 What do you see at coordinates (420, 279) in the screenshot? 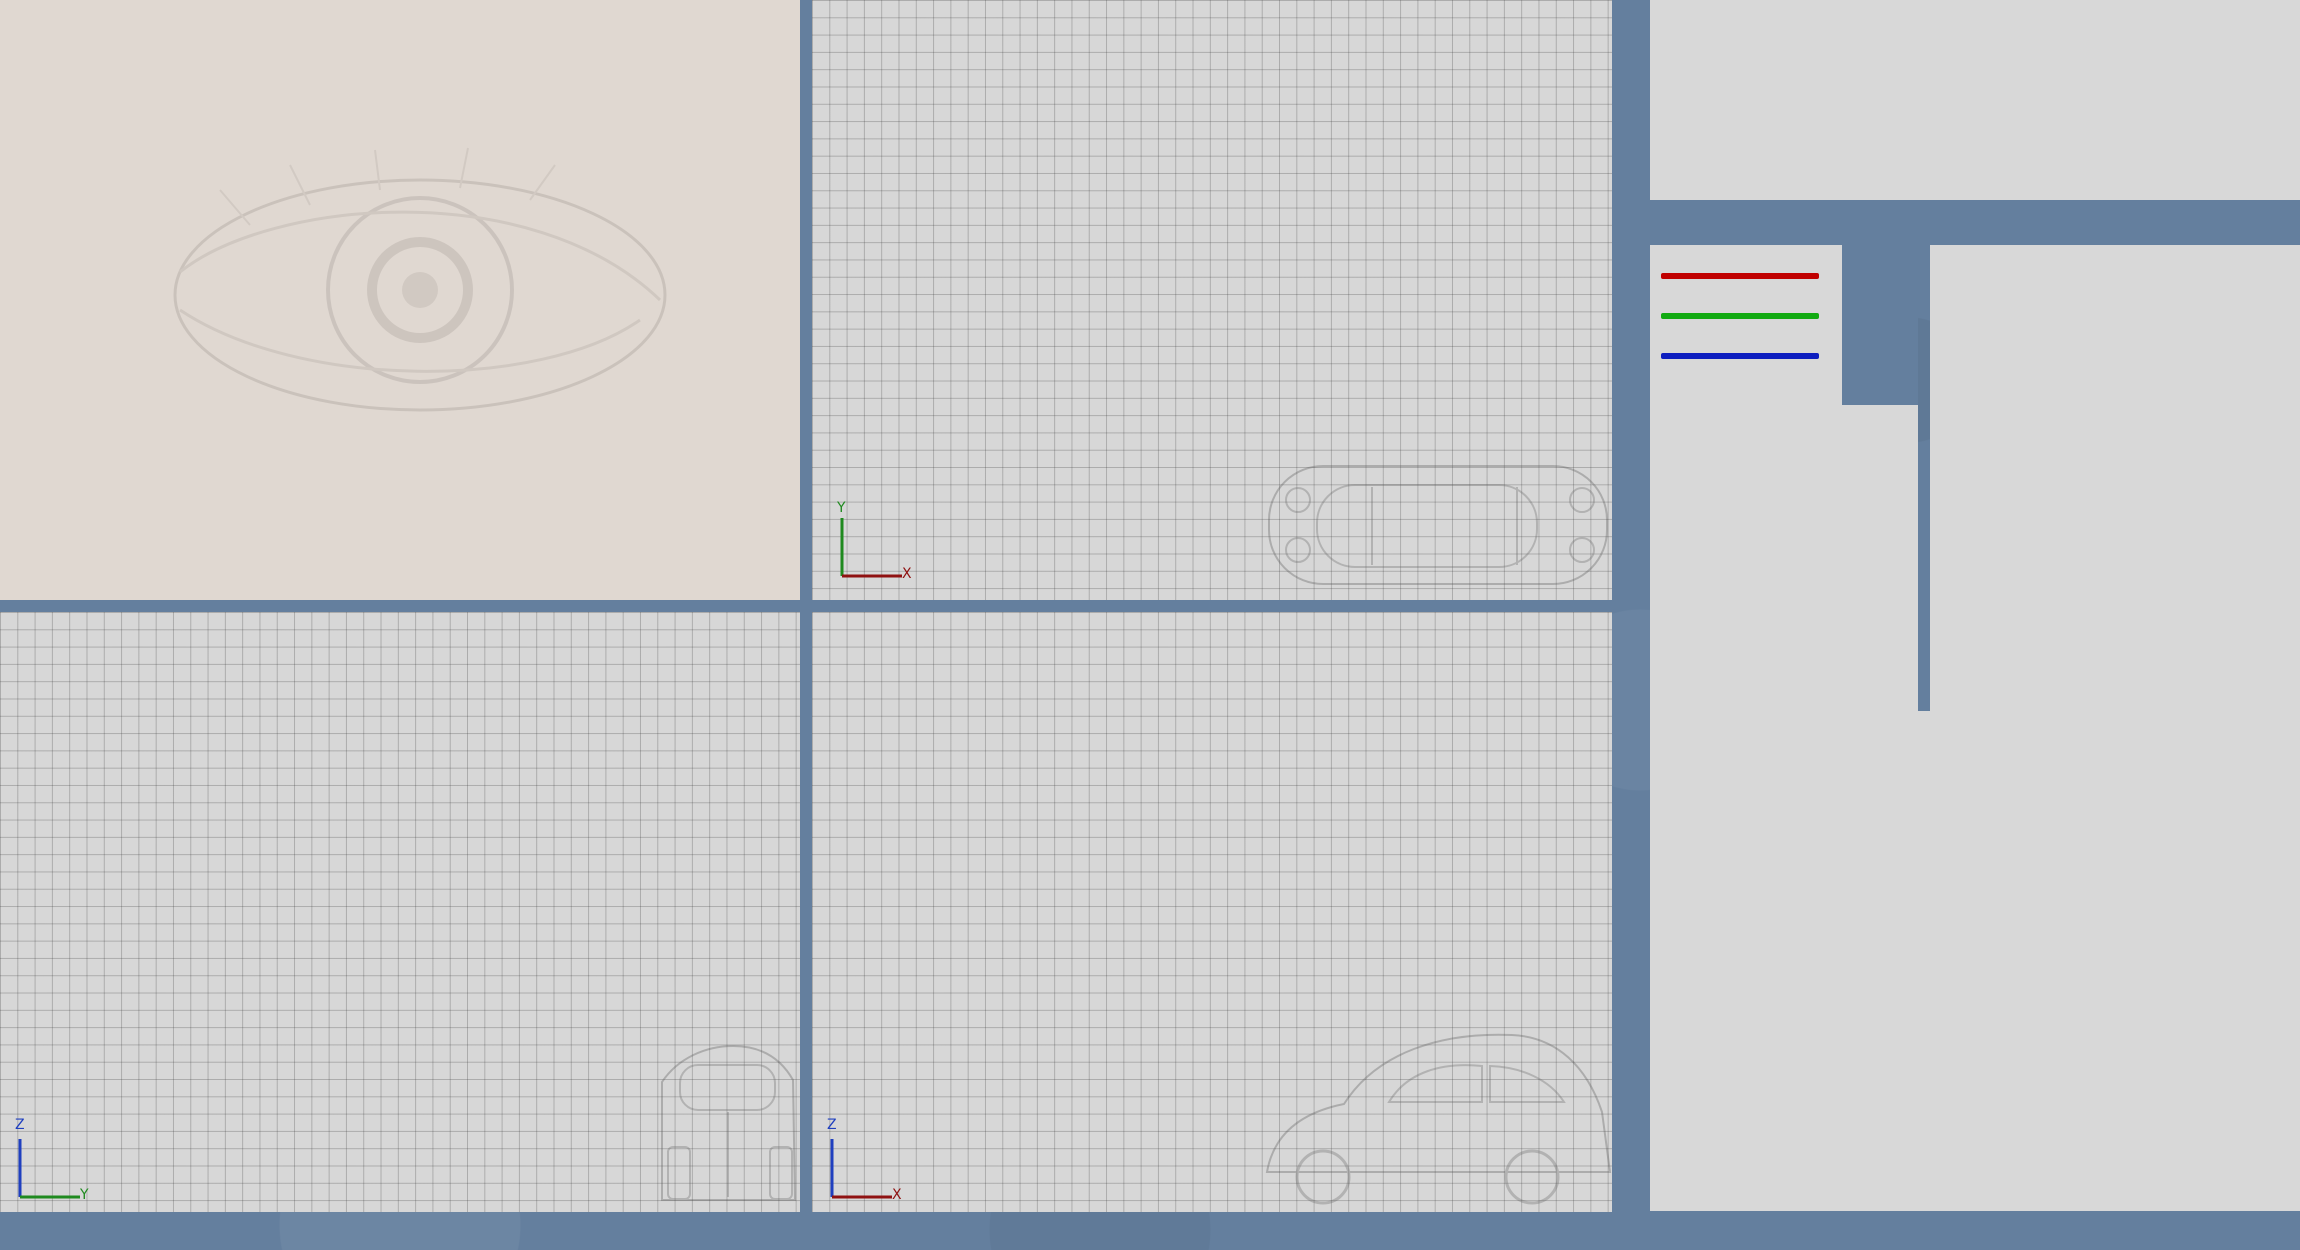
I see `eye-reference-image` at bounding box center [420, 279].